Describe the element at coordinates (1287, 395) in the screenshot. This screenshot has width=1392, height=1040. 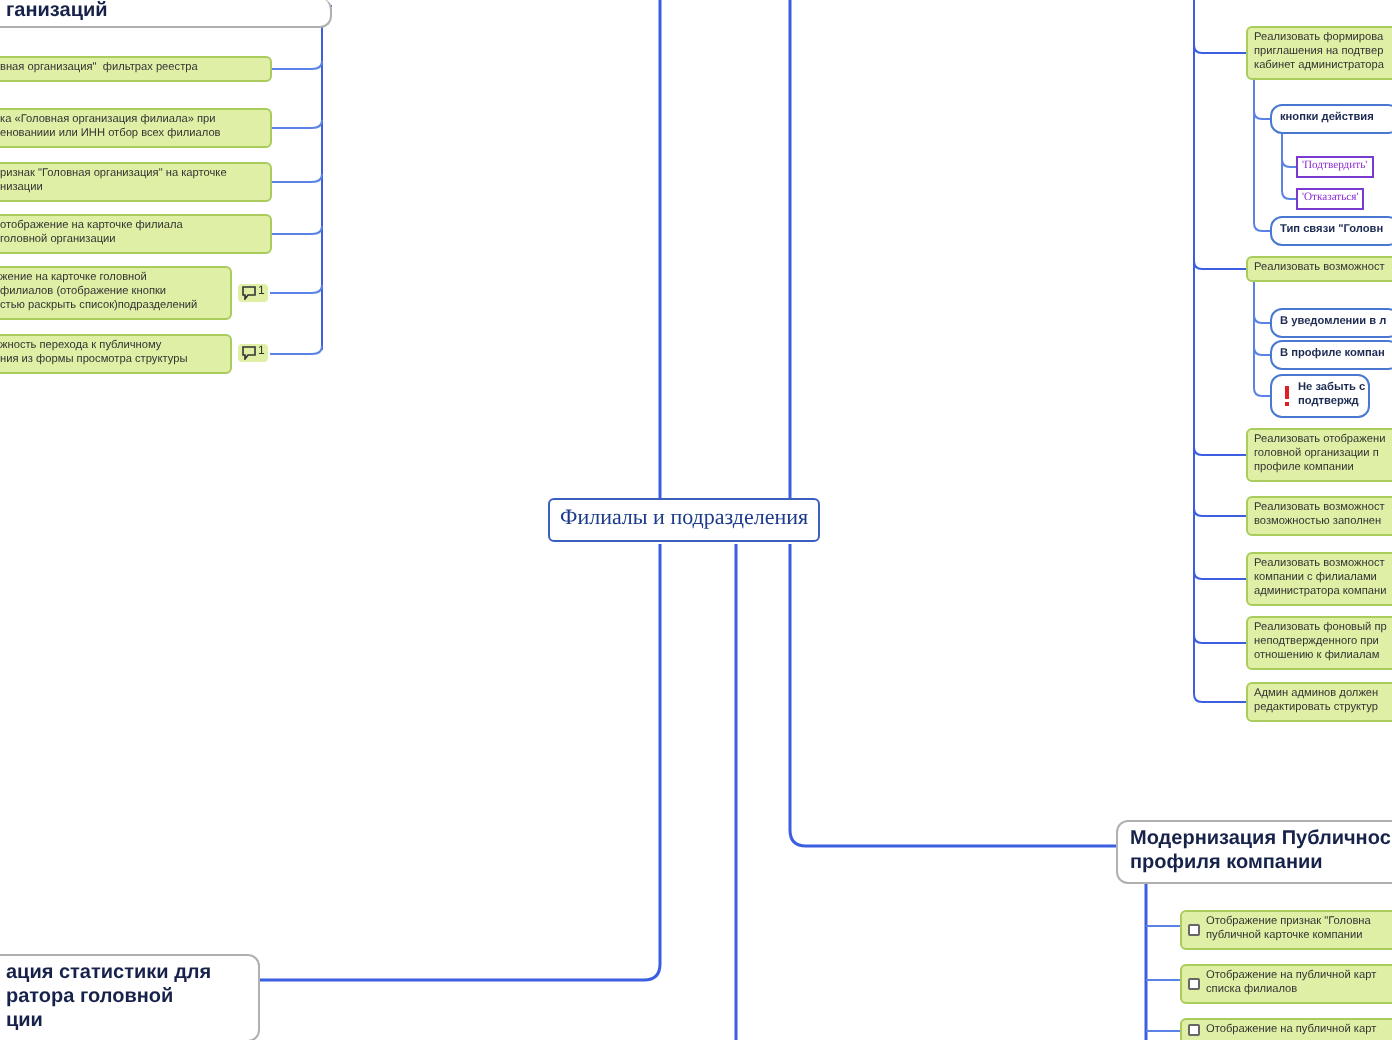
I see `exclamation-icon` at that location.